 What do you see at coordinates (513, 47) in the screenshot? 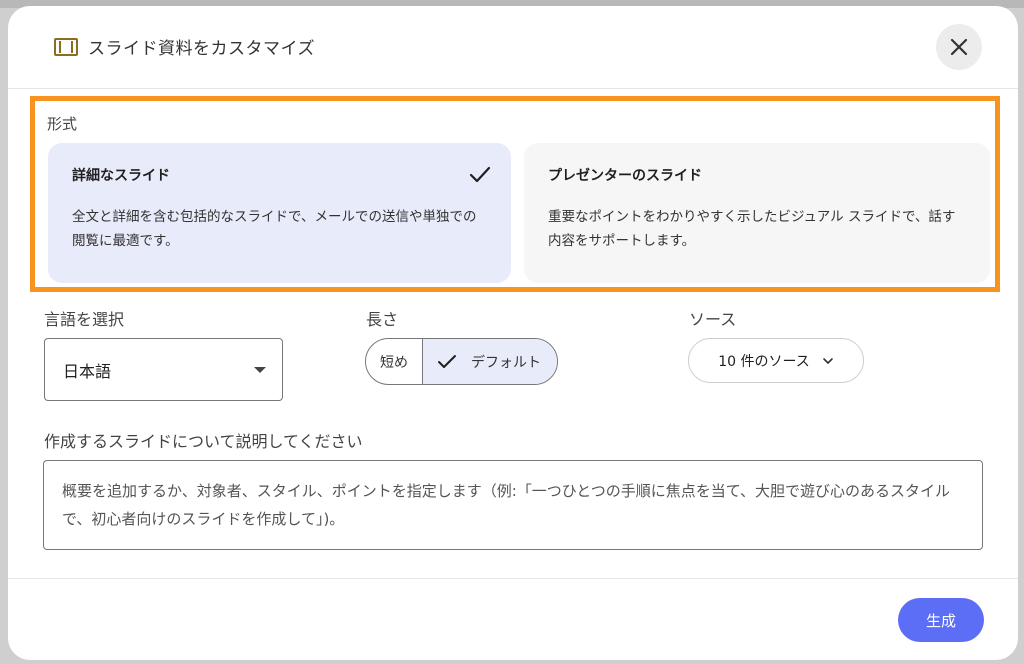
I see `dialog-header: スライド資料をカスタマイズ` at bounding box center [513, 47].